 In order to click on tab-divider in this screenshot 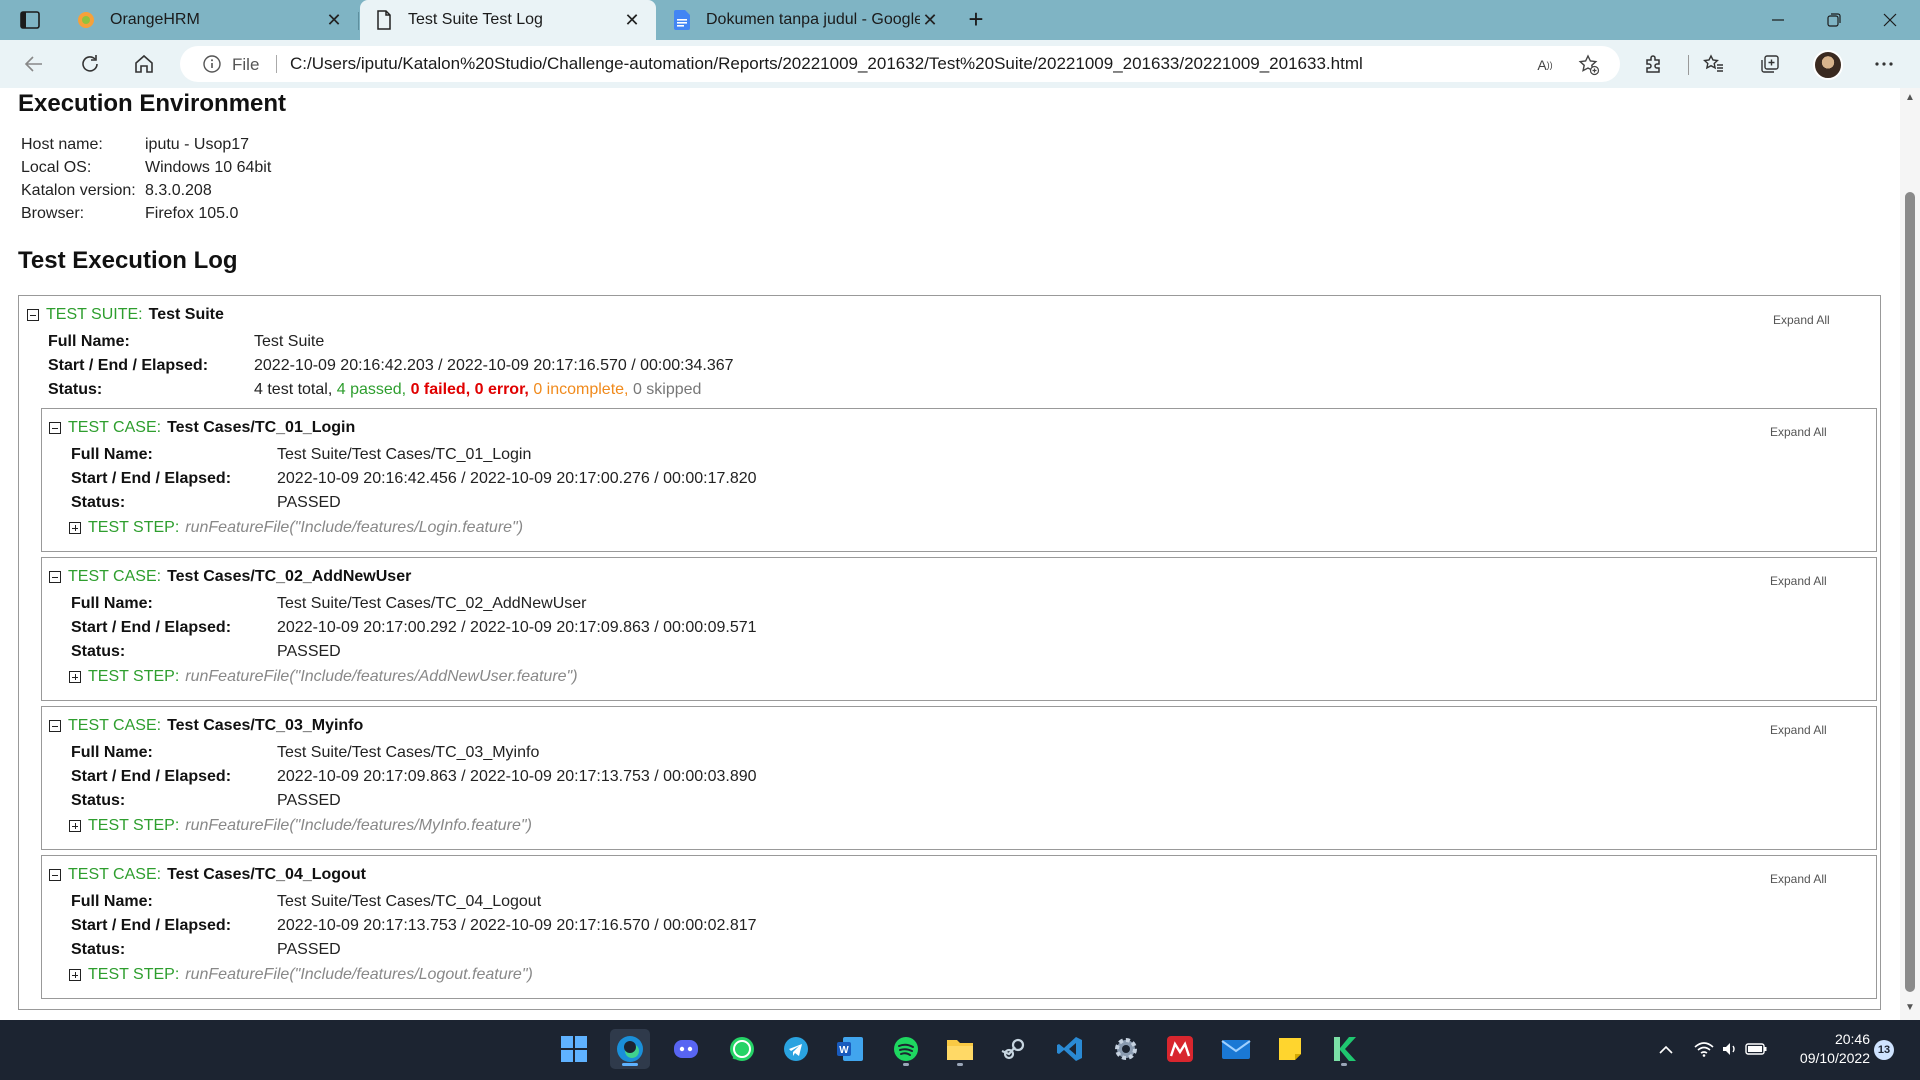, I will do `click(358, 21)`.